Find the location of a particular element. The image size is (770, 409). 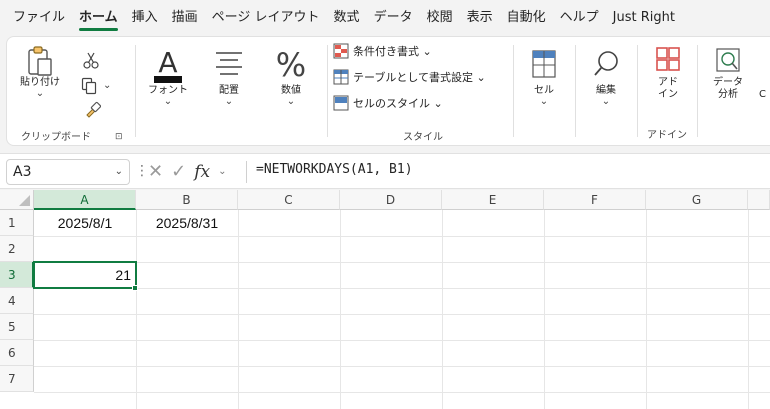

name-box-value: A3 is located at coordinates (22, 172).